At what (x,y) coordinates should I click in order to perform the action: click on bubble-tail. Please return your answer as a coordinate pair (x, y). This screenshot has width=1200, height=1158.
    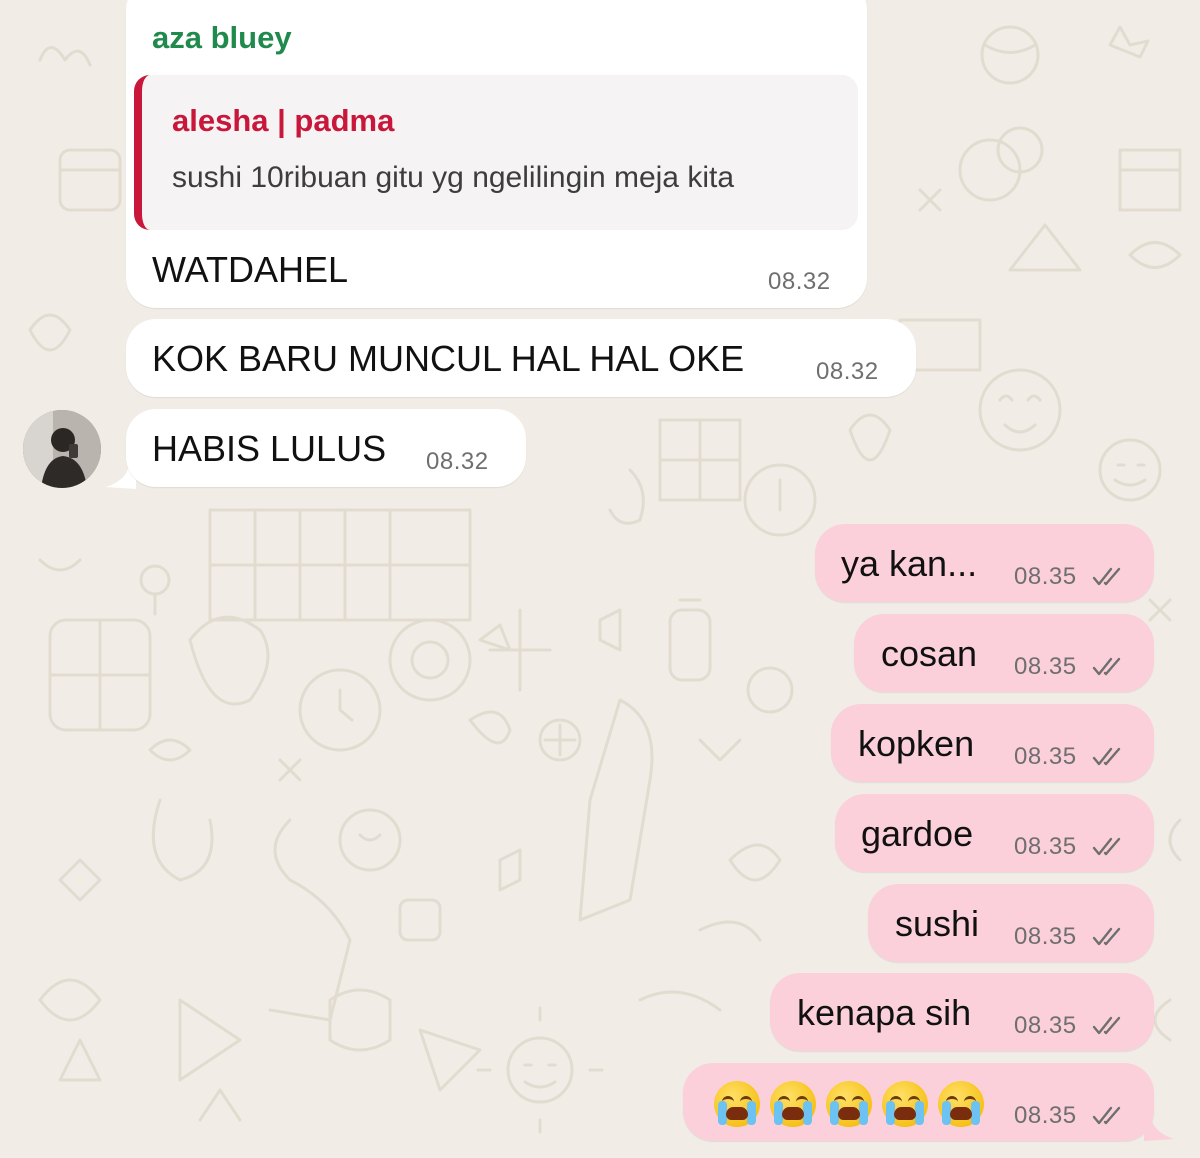
    Looking at the image, I should click on (1159, 1131).